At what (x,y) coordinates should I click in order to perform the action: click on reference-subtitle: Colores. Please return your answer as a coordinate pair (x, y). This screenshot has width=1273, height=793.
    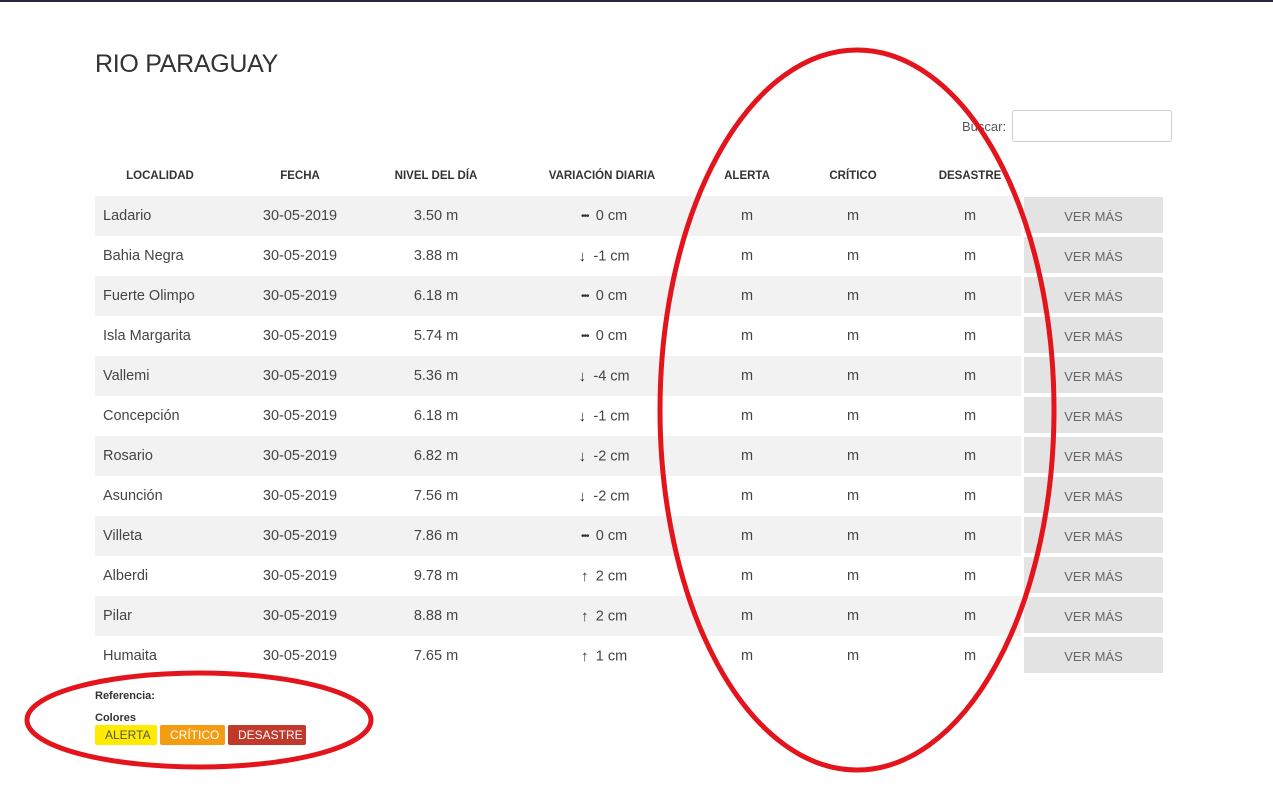
    Looking at the image, I should click on (115, 718).